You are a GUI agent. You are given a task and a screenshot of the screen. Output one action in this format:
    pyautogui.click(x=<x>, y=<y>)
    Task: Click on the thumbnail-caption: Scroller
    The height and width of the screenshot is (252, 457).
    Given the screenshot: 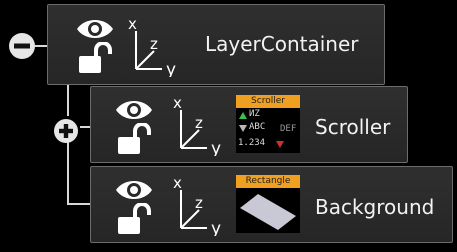 What is the action you would take?
    pyautogui.click(x=268, y=101)
    